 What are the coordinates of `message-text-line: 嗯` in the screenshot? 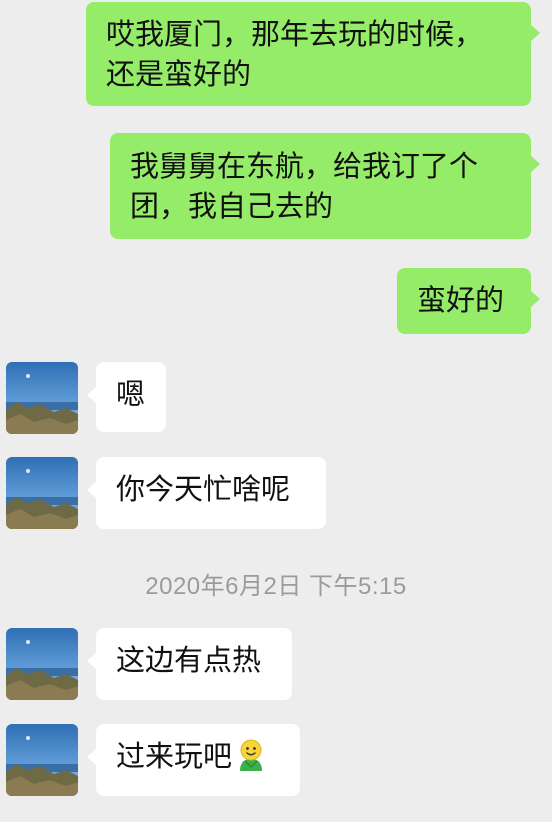 It's located at (131, 394).